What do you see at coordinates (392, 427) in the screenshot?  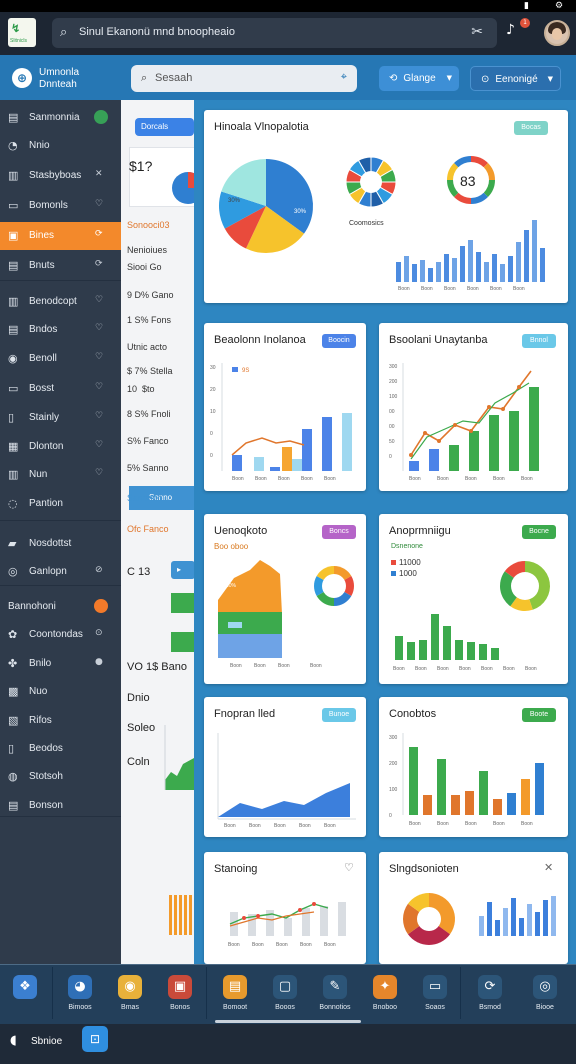 I see `tick-label: 00` at bounding box center [392, 427].